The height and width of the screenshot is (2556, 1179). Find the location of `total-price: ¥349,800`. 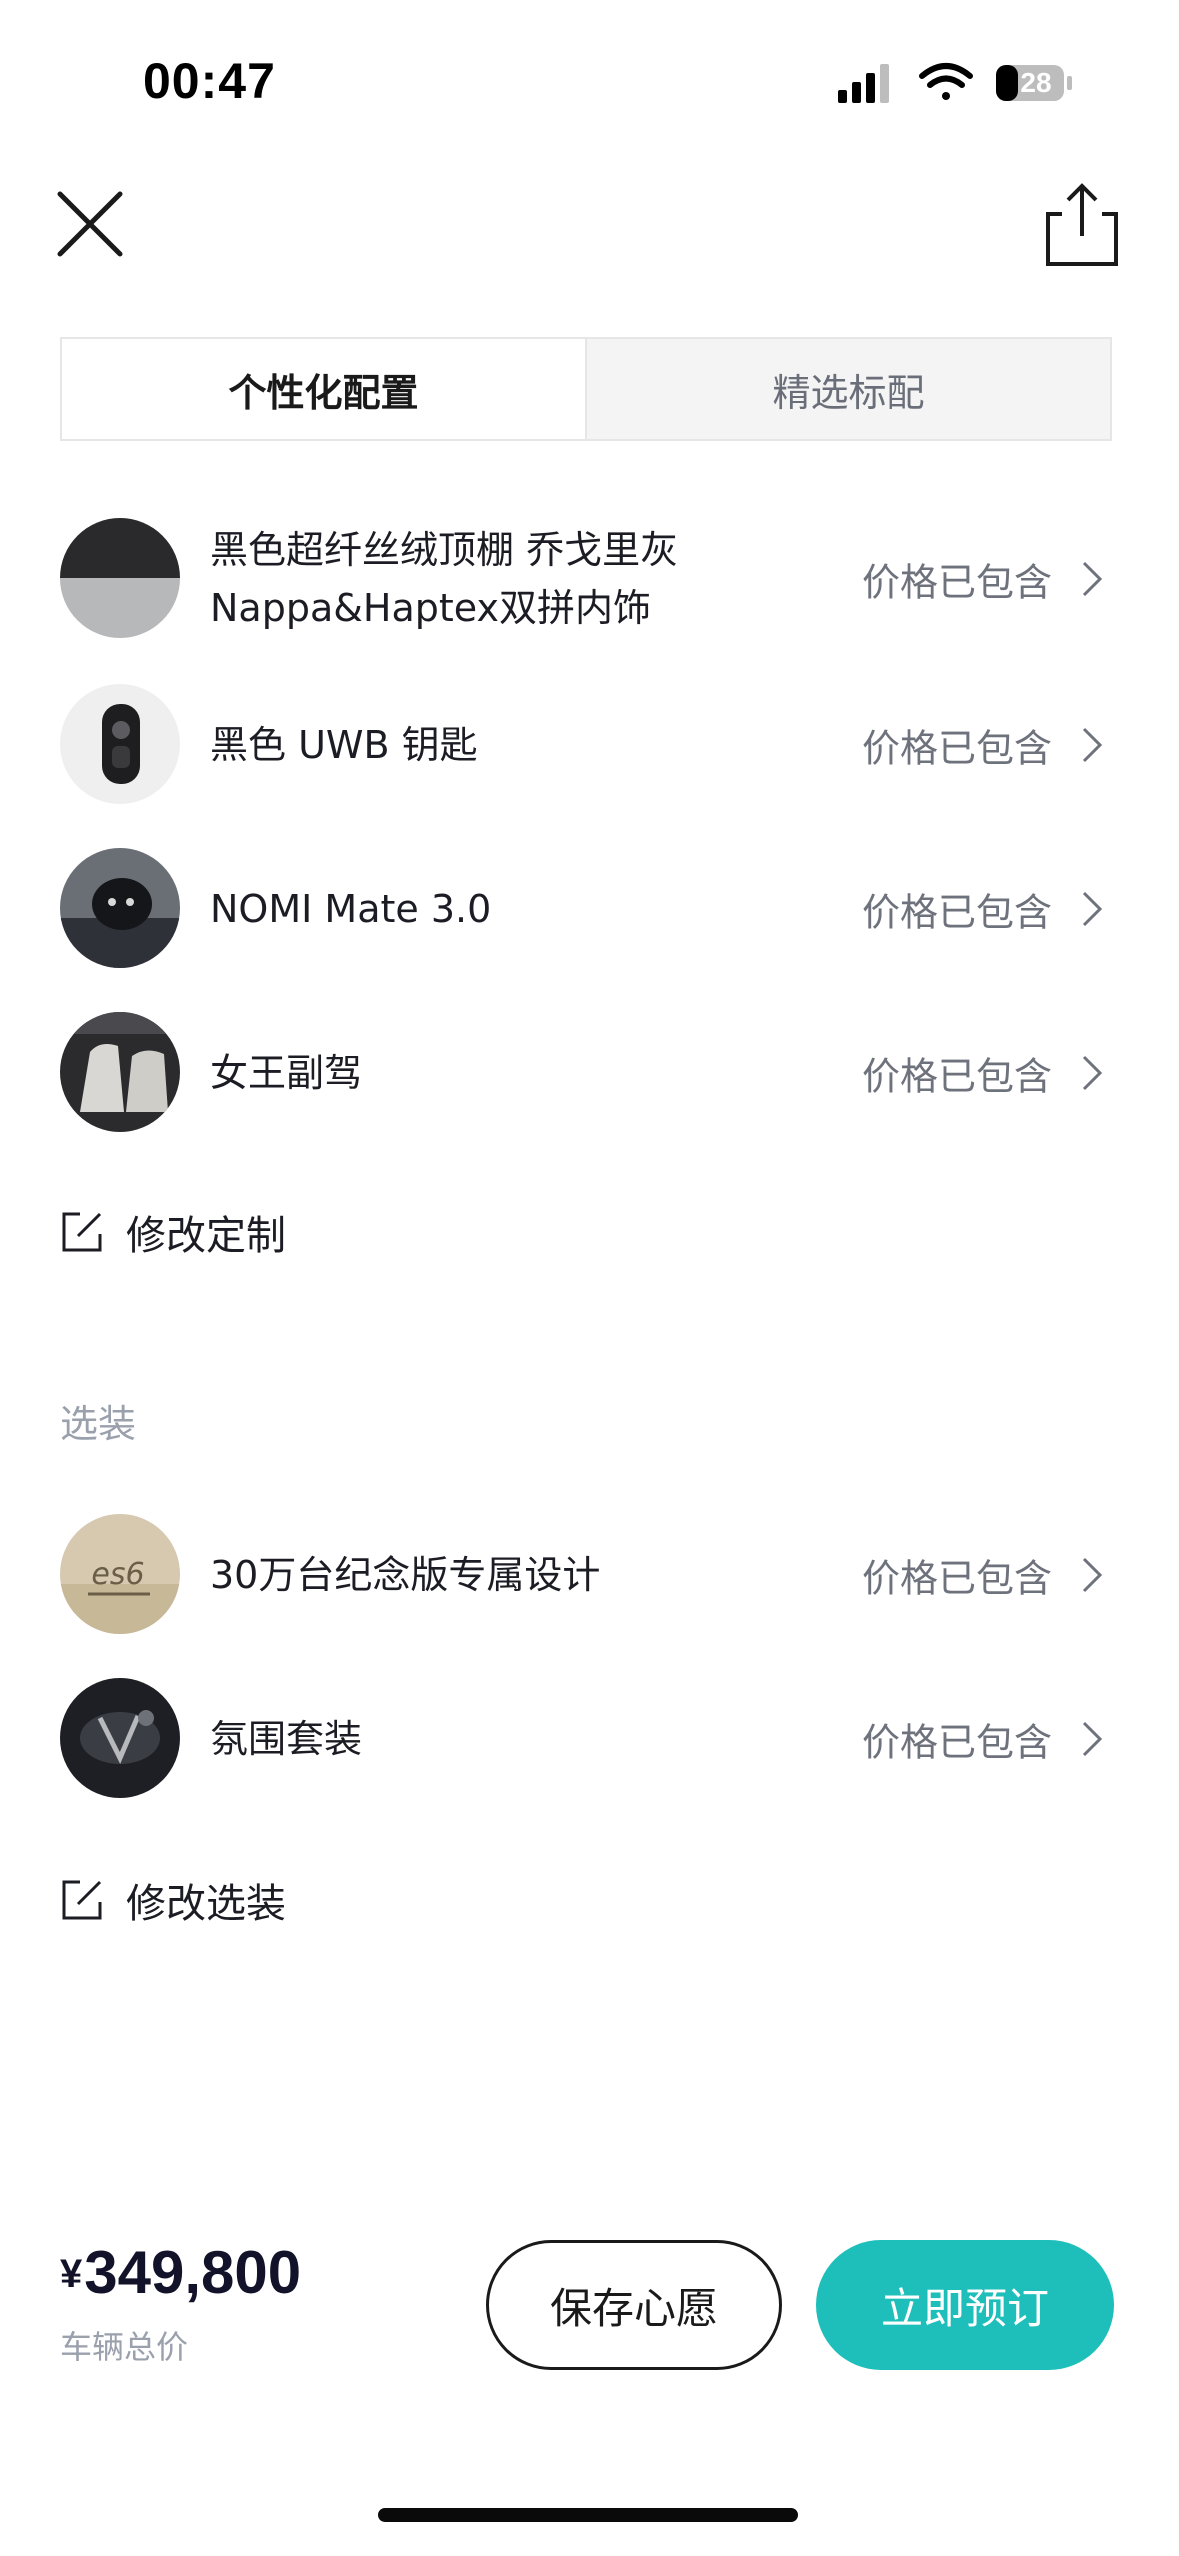

total-price: ¥349,800 is located at coordinates (180, 2272).